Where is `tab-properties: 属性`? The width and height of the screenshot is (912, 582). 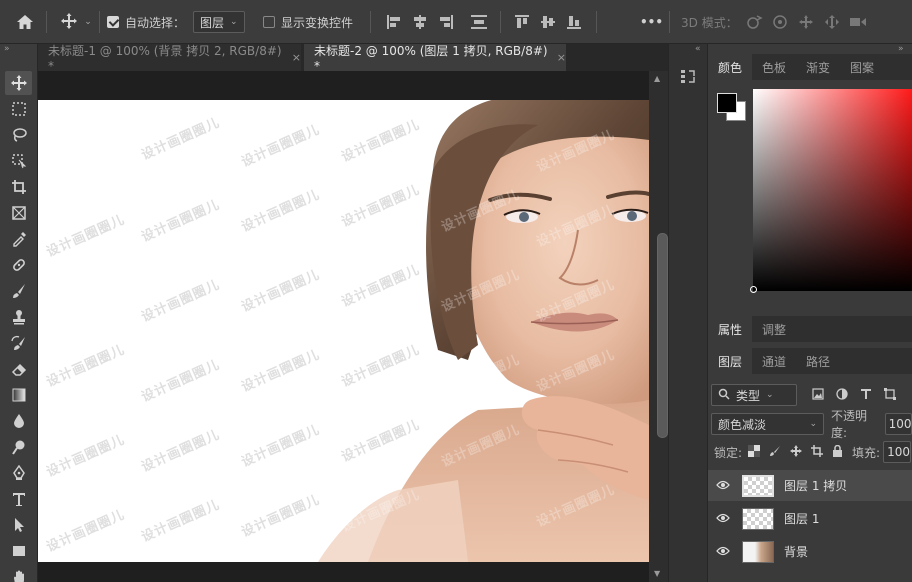
tab-properties: 属性 is located at coordinates (730, 329).